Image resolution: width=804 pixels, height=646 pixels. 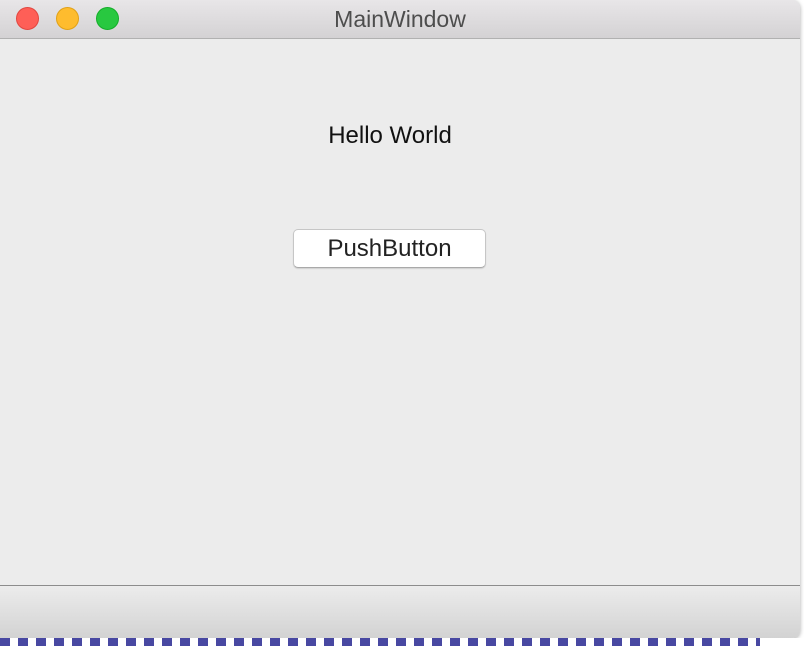 What do you see at coordinates (390, 135) in the screenshot?
I see `hello-label: Hello World` at bounding box center [390, 135].